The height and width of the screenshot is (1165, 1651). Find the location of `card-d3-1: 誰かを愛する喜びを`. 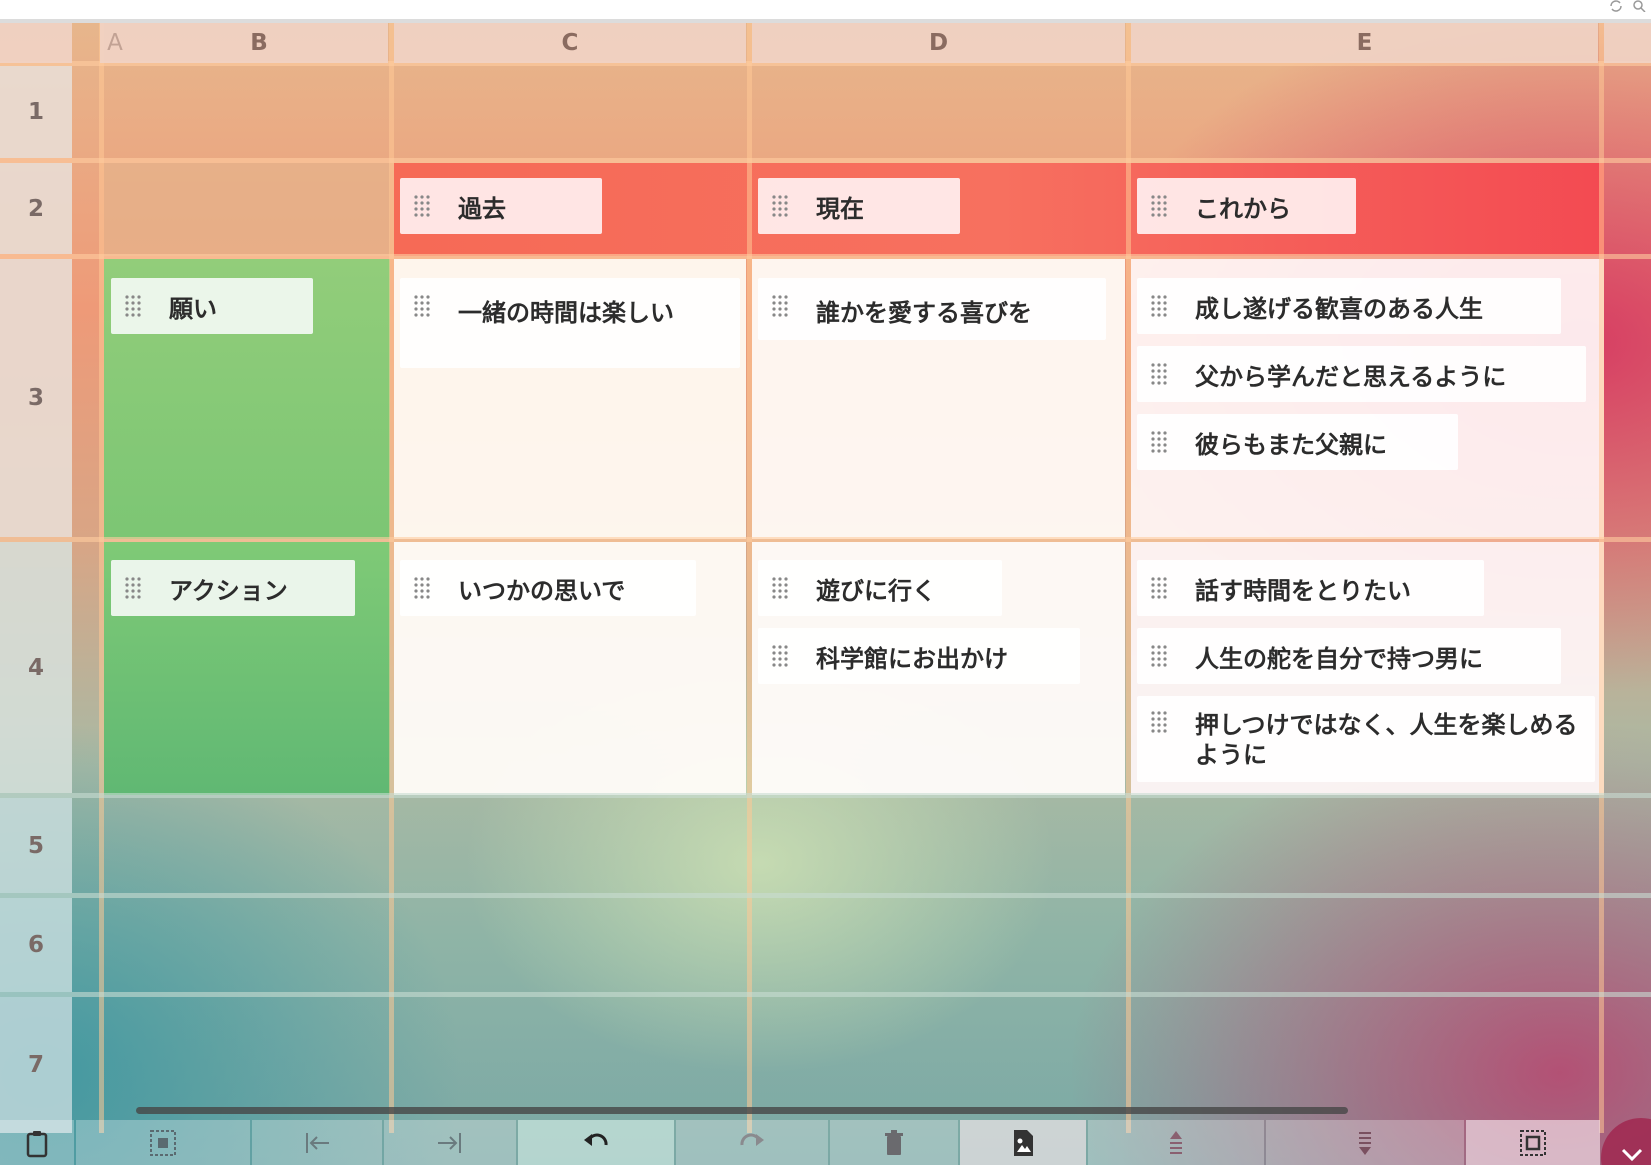

card-d3-1: 誰かを愛する喜びを is located at coordinates (932, 309).